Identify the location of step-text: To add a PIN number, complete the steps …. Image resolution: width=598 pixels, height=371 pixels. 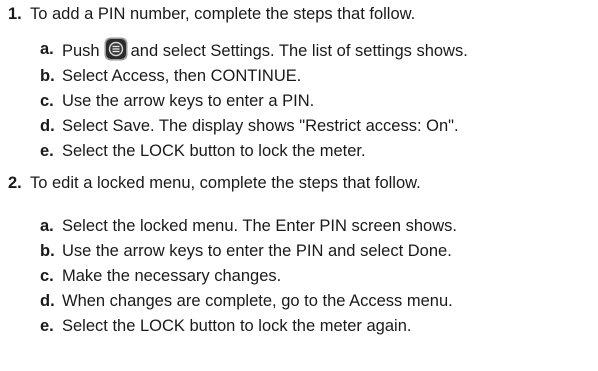
(223, 14).